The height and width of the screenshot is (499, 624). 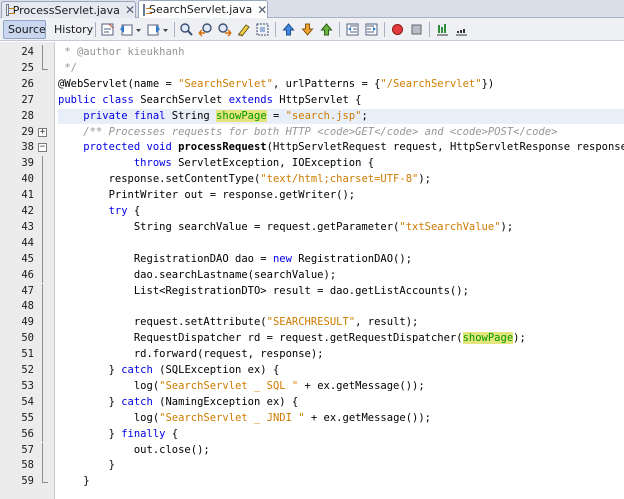 What do you see at coordinates (42, 148) in the screenshot?
I see `collapse-fold-icon: −` at bounding box center [42, 148].